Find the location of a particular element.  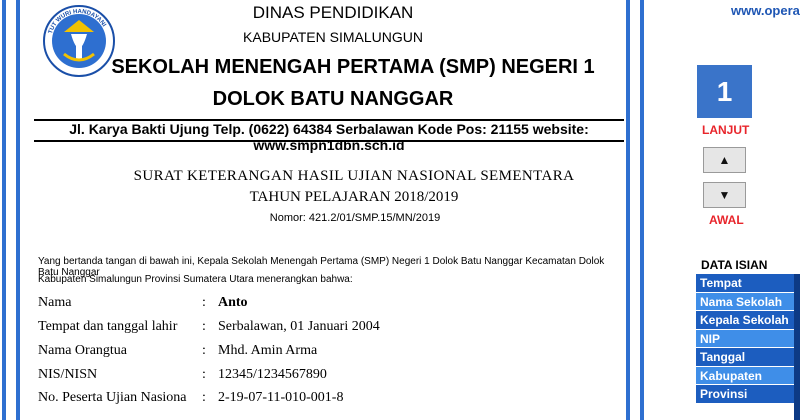

field-label: Nama Orangtua is located at coordinates (83, 350).